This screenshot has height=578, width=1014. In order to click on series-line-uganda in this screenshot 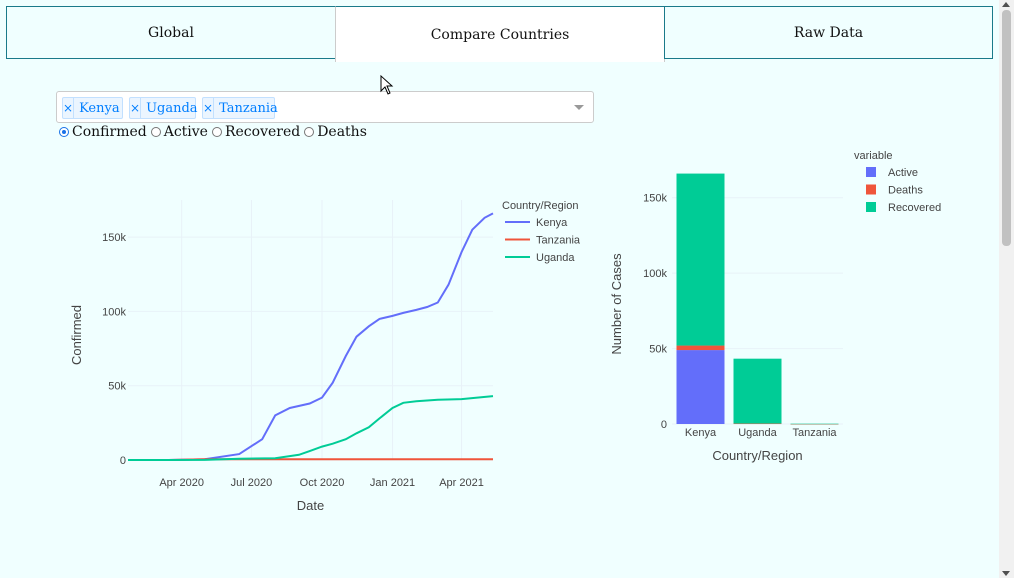, I will do `click(311, 428)`.